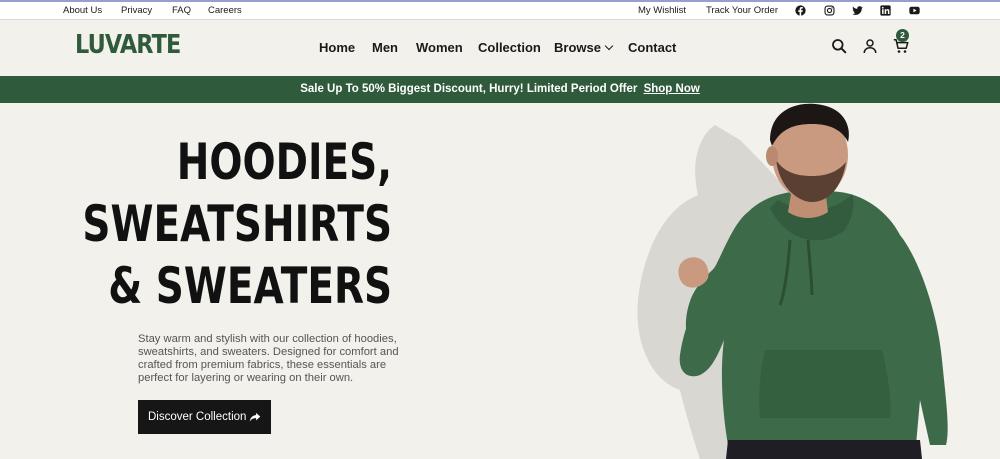 The height and width of the screenshot is (459, 1000). I want to click on topbar-link-privacy: Privacy, so click(136, 10).